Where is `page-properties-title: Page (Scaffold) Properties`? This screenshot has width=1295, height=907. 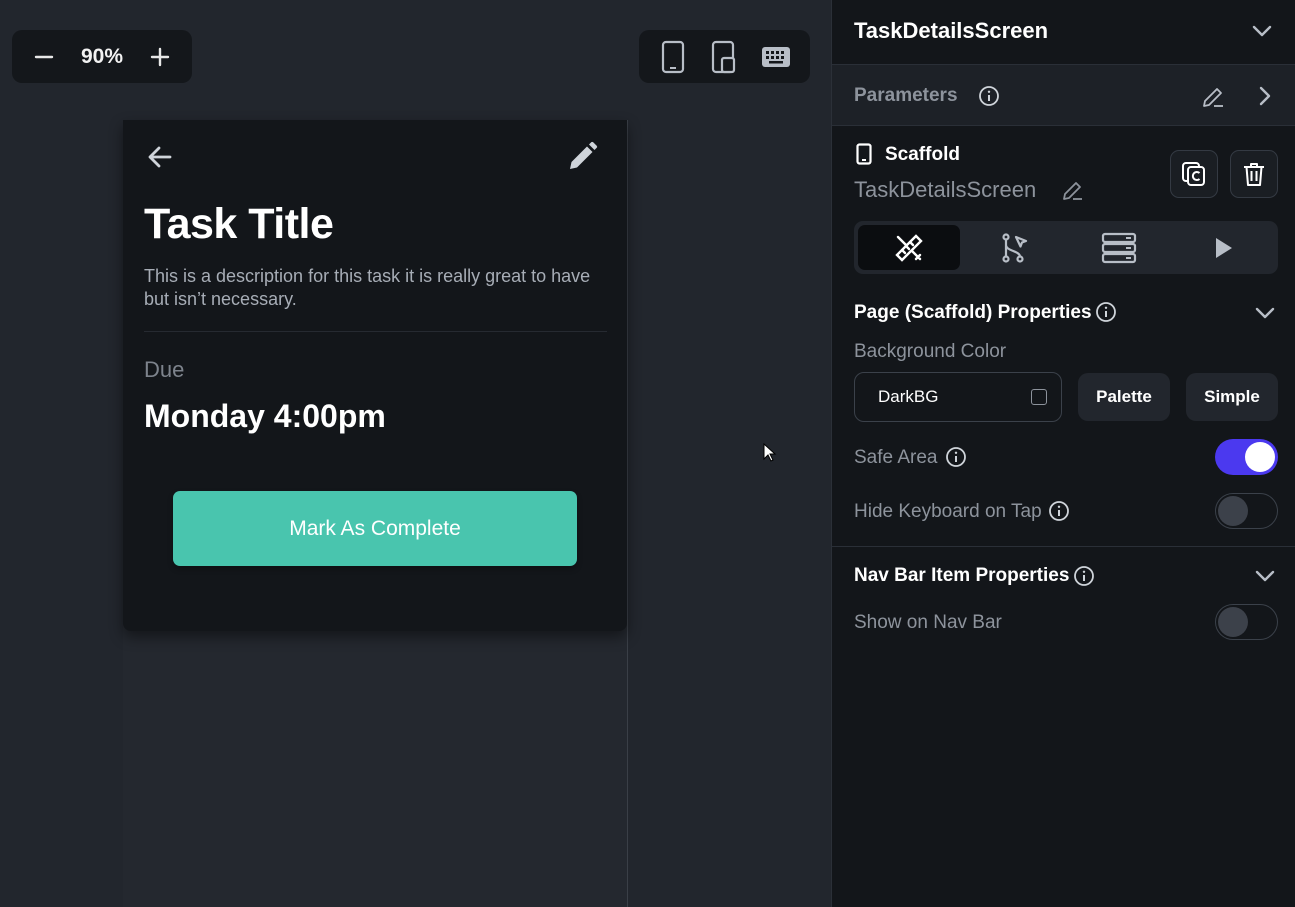
page-properties-title: Page (Scaffold) Properties is located at coordinates (973, 312).